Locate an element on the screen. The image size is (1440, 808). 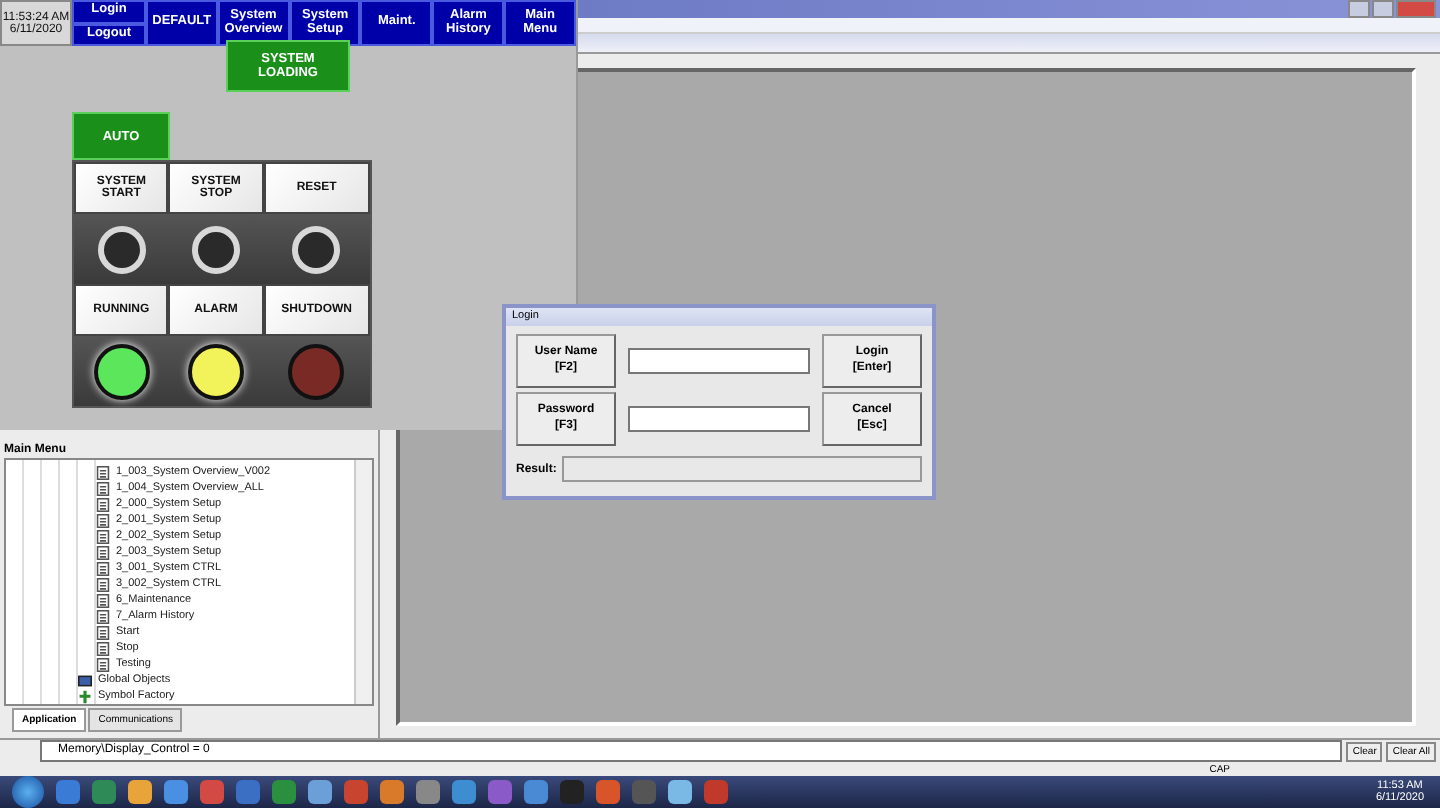
password-field is located at coordinates (719, 419).